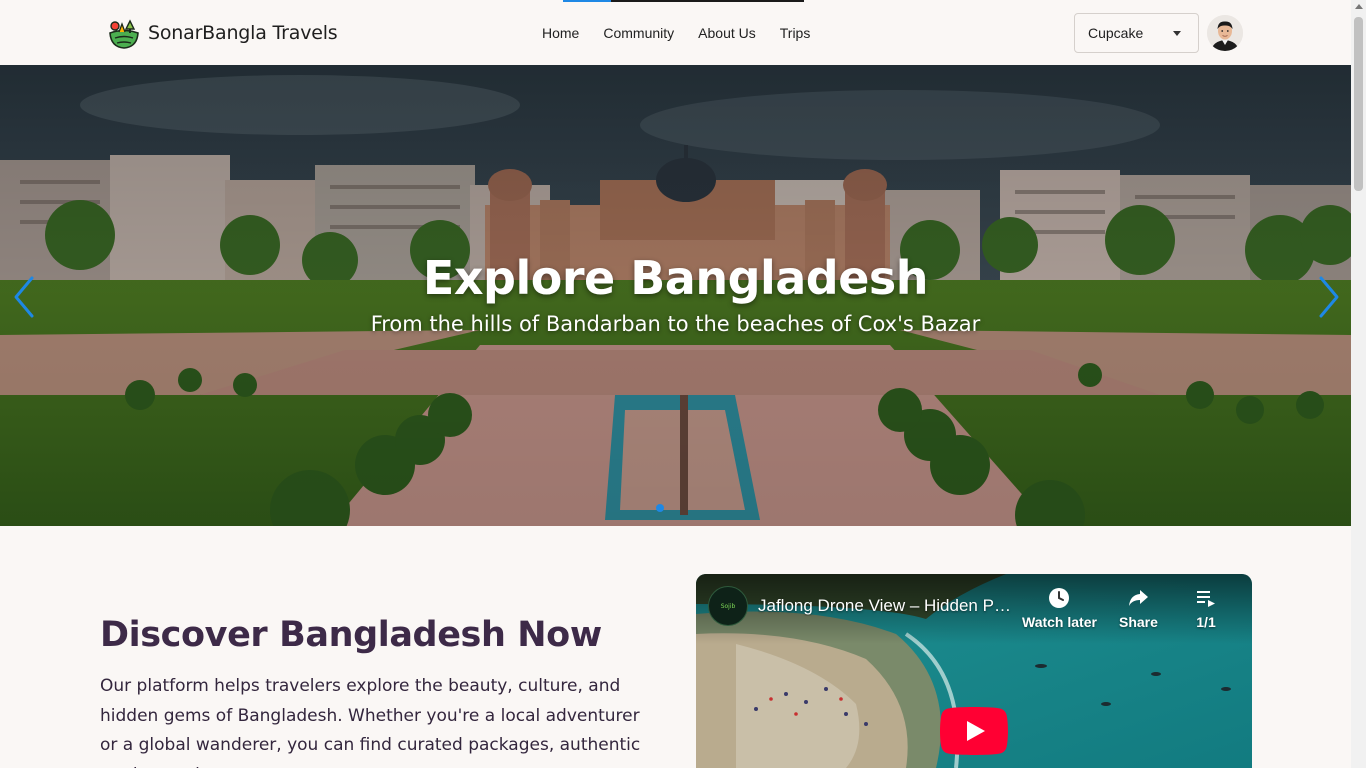 Image resolution: width=1366 pixels, height=768 pixels. What do you see at coordinates (1206, 599) in the screenshot?
I see `playlist-icon` at bounding box center [1206, 599].